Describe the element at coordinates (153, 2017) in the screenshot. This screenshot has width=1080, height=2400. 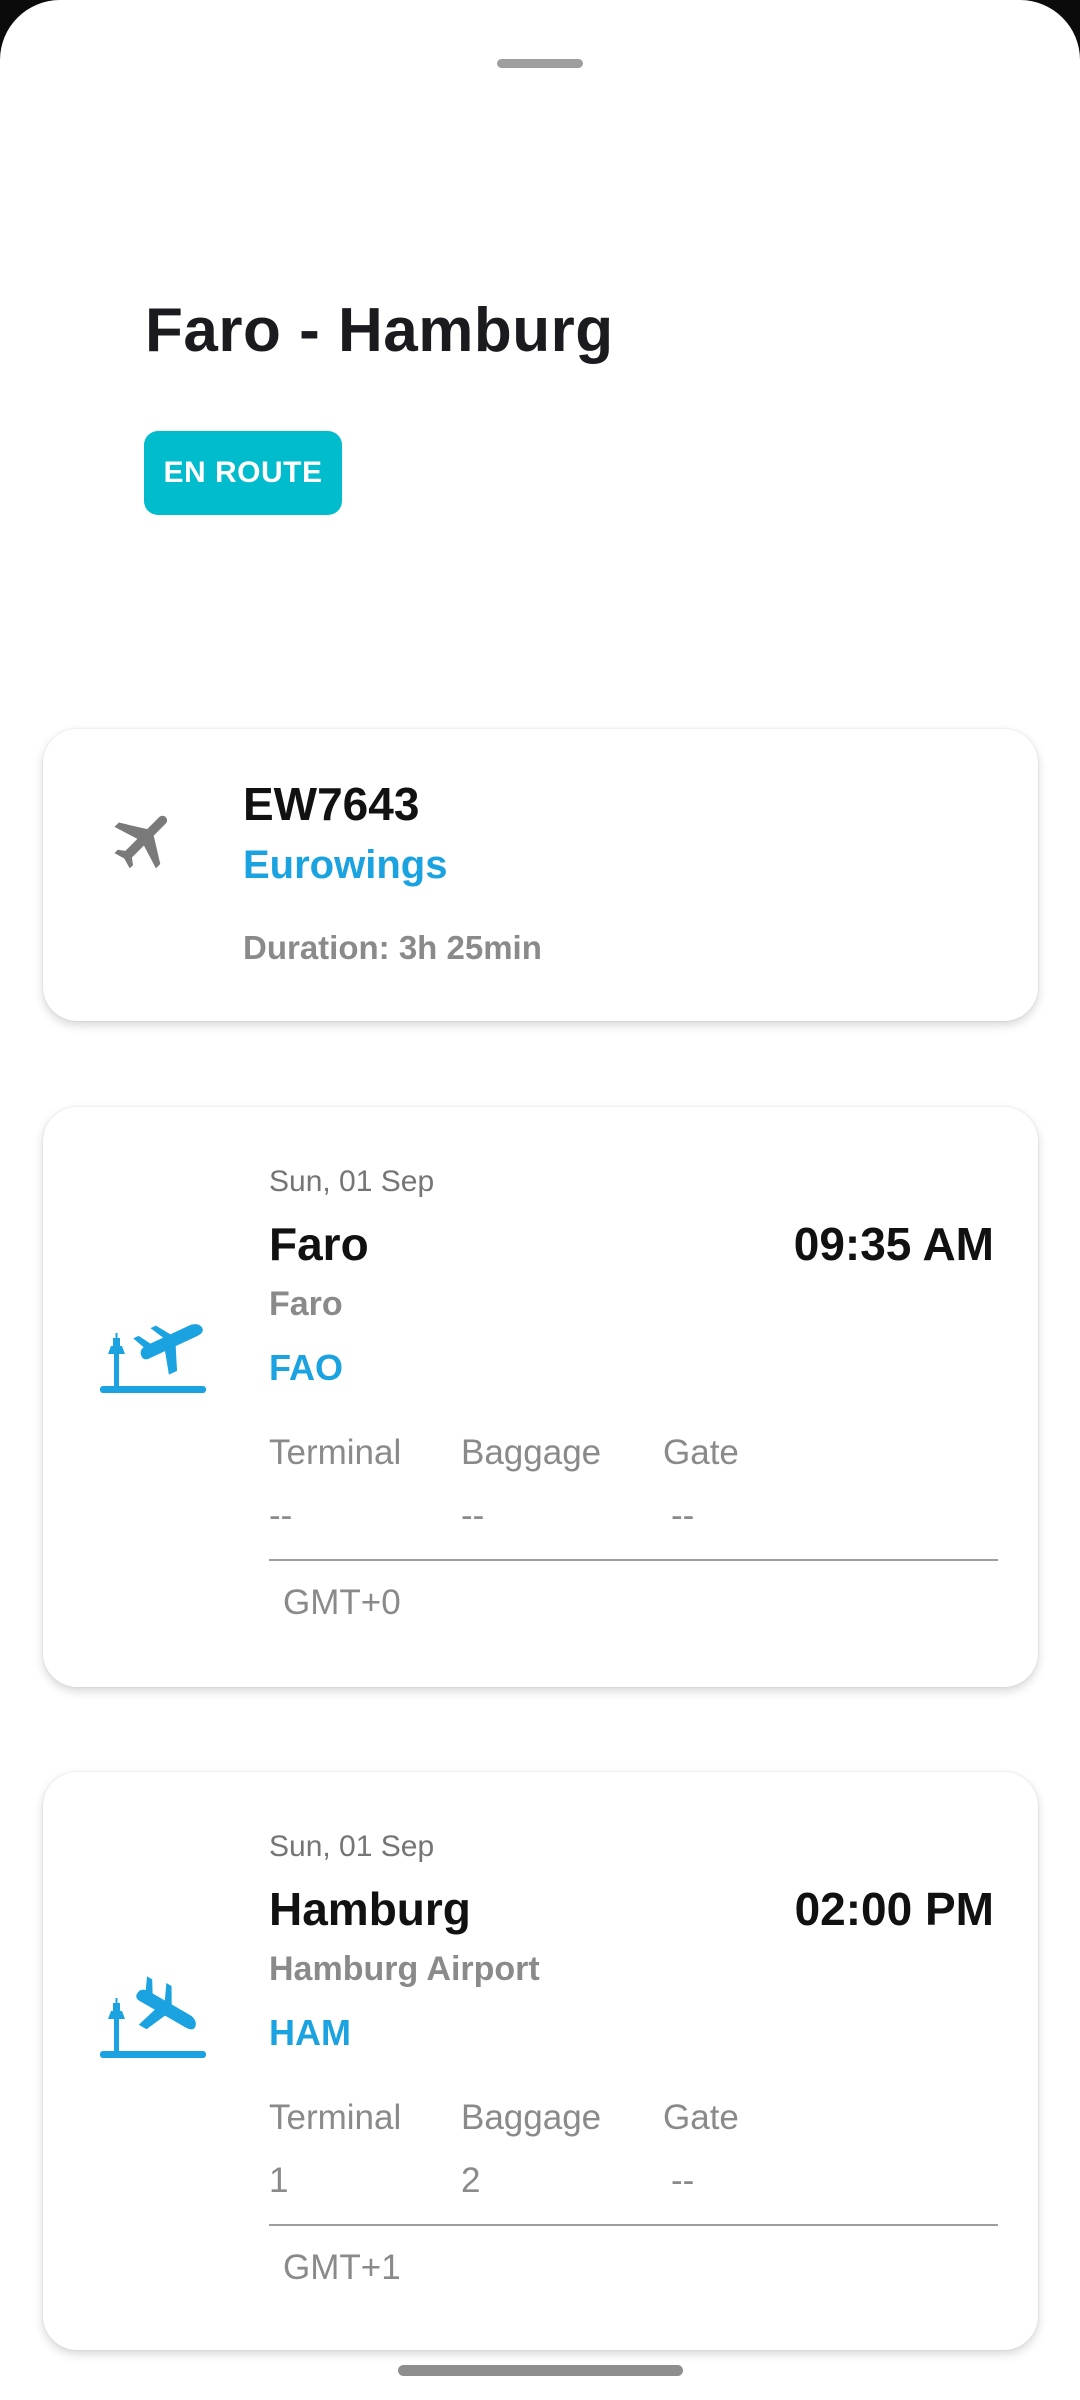
I see `landing-icon` at that location.